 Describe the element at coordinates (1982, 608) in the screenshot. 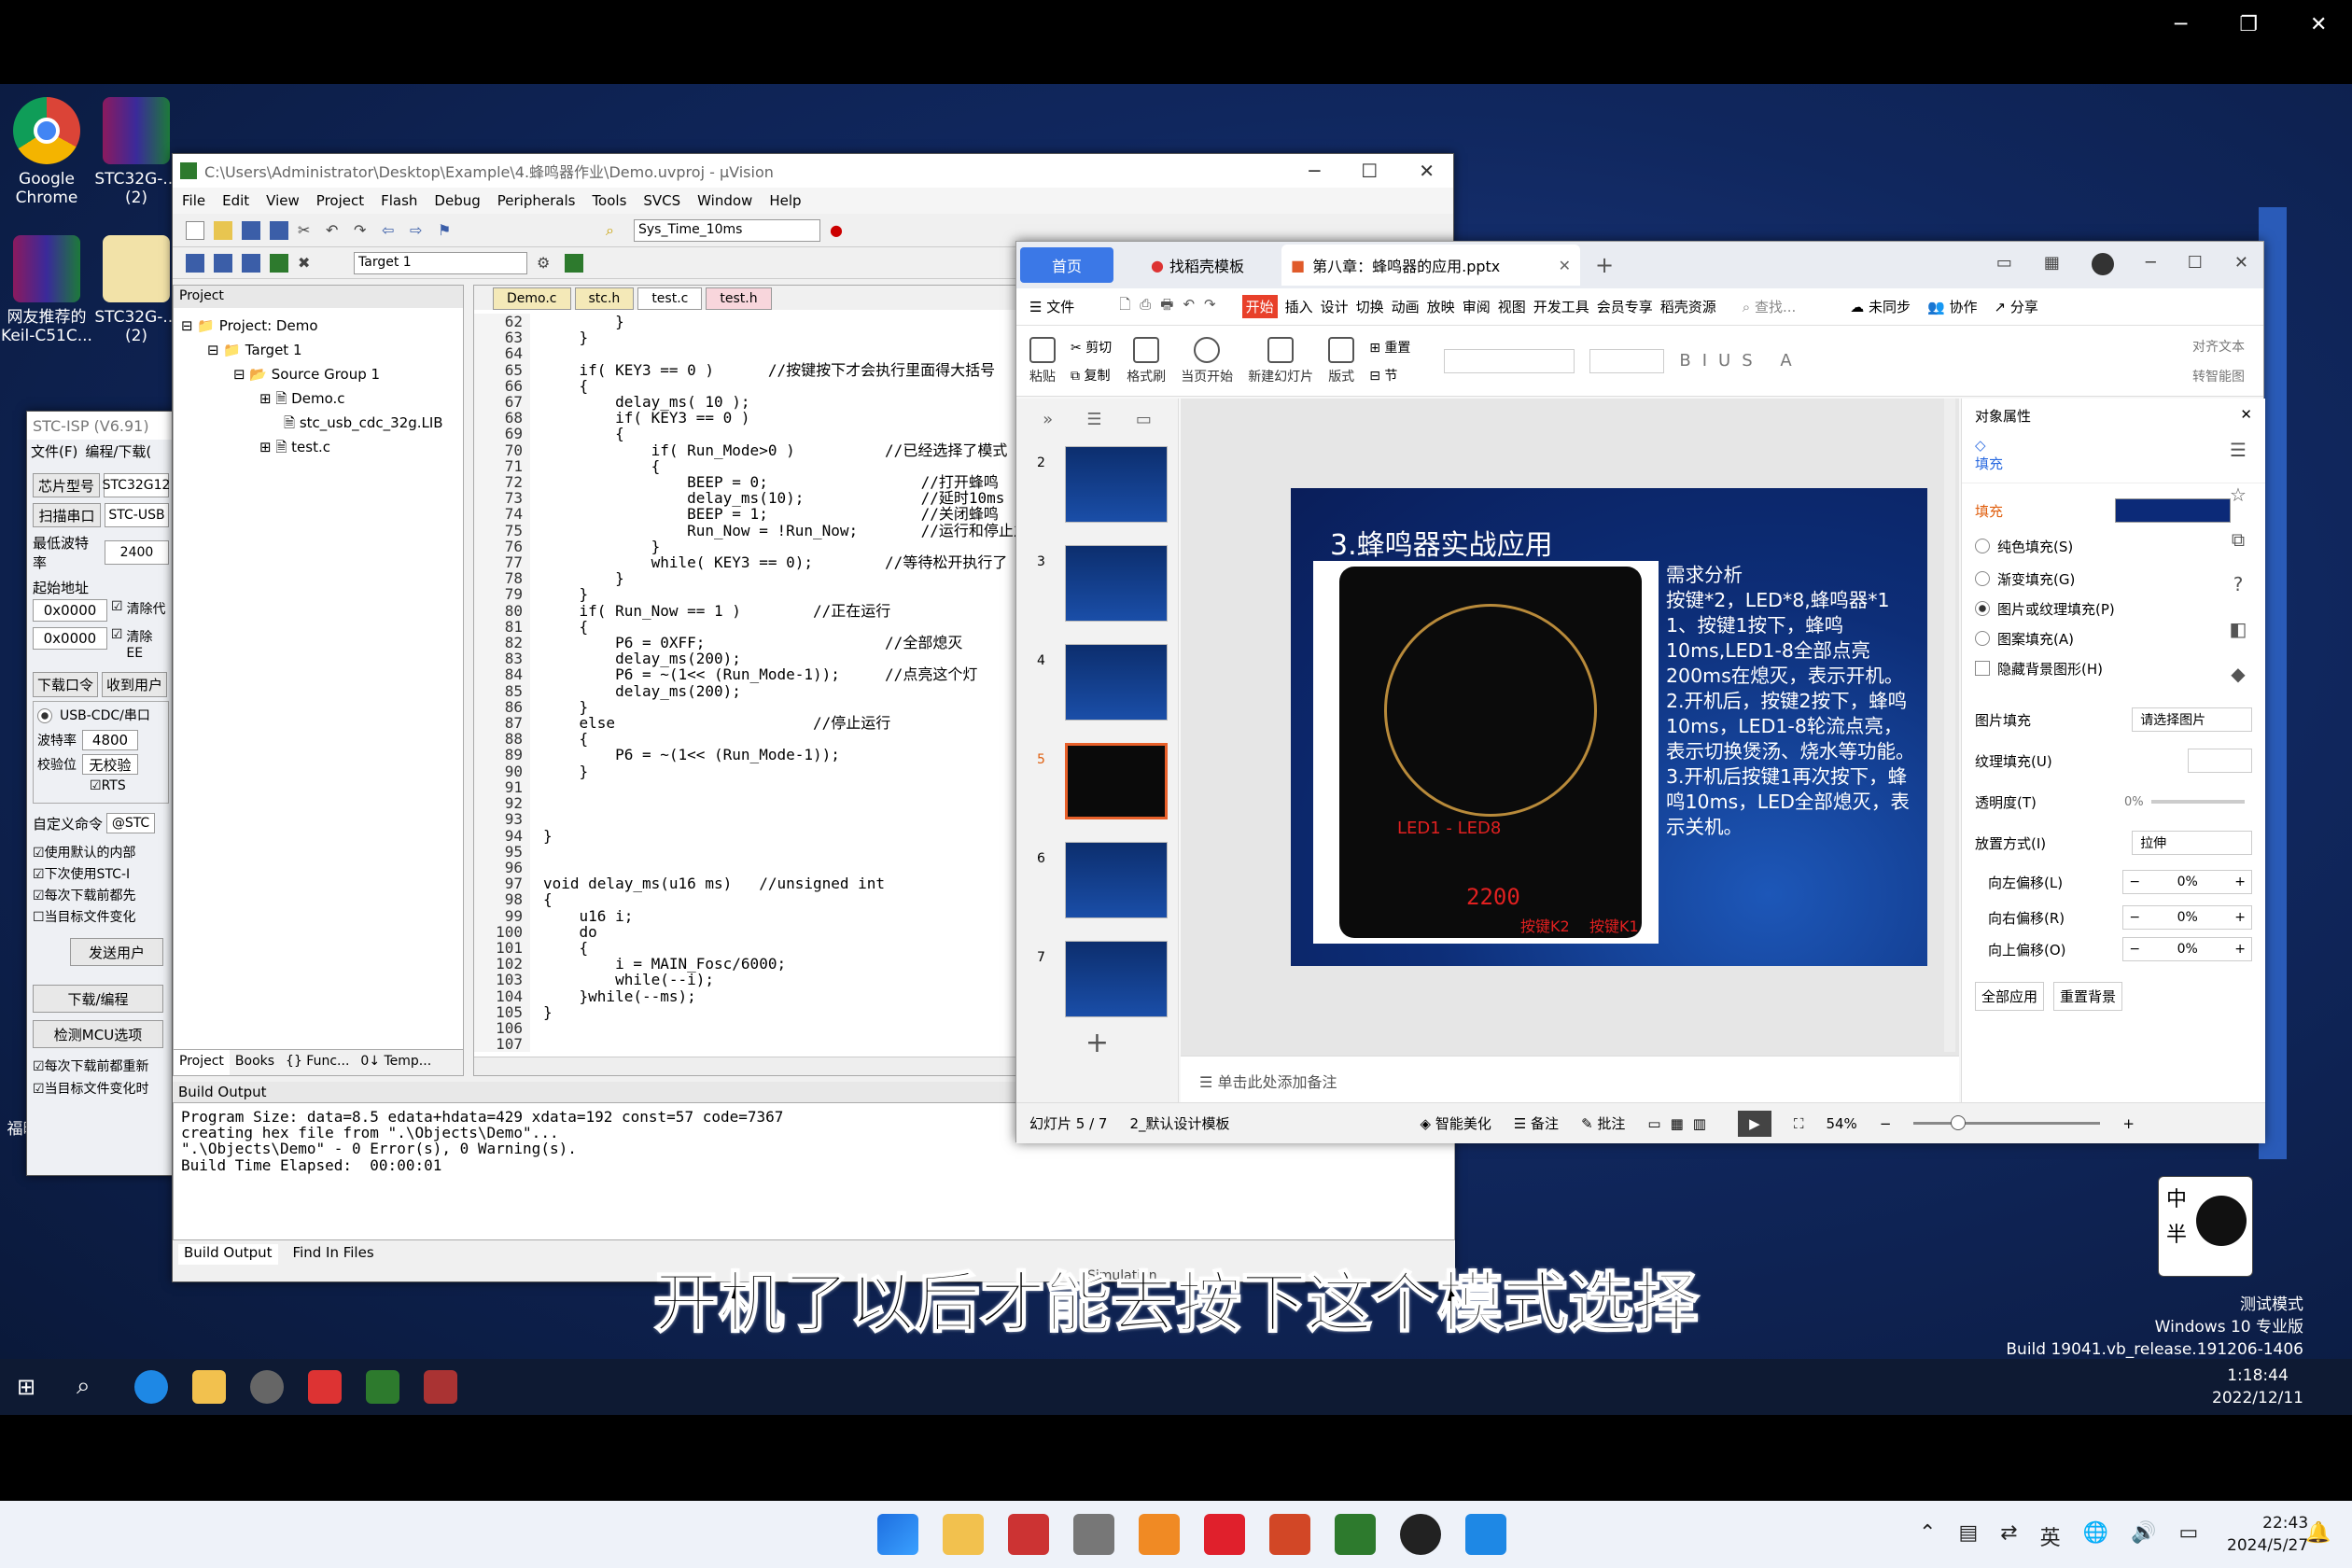

I see `picture-fill-radio` at that location.